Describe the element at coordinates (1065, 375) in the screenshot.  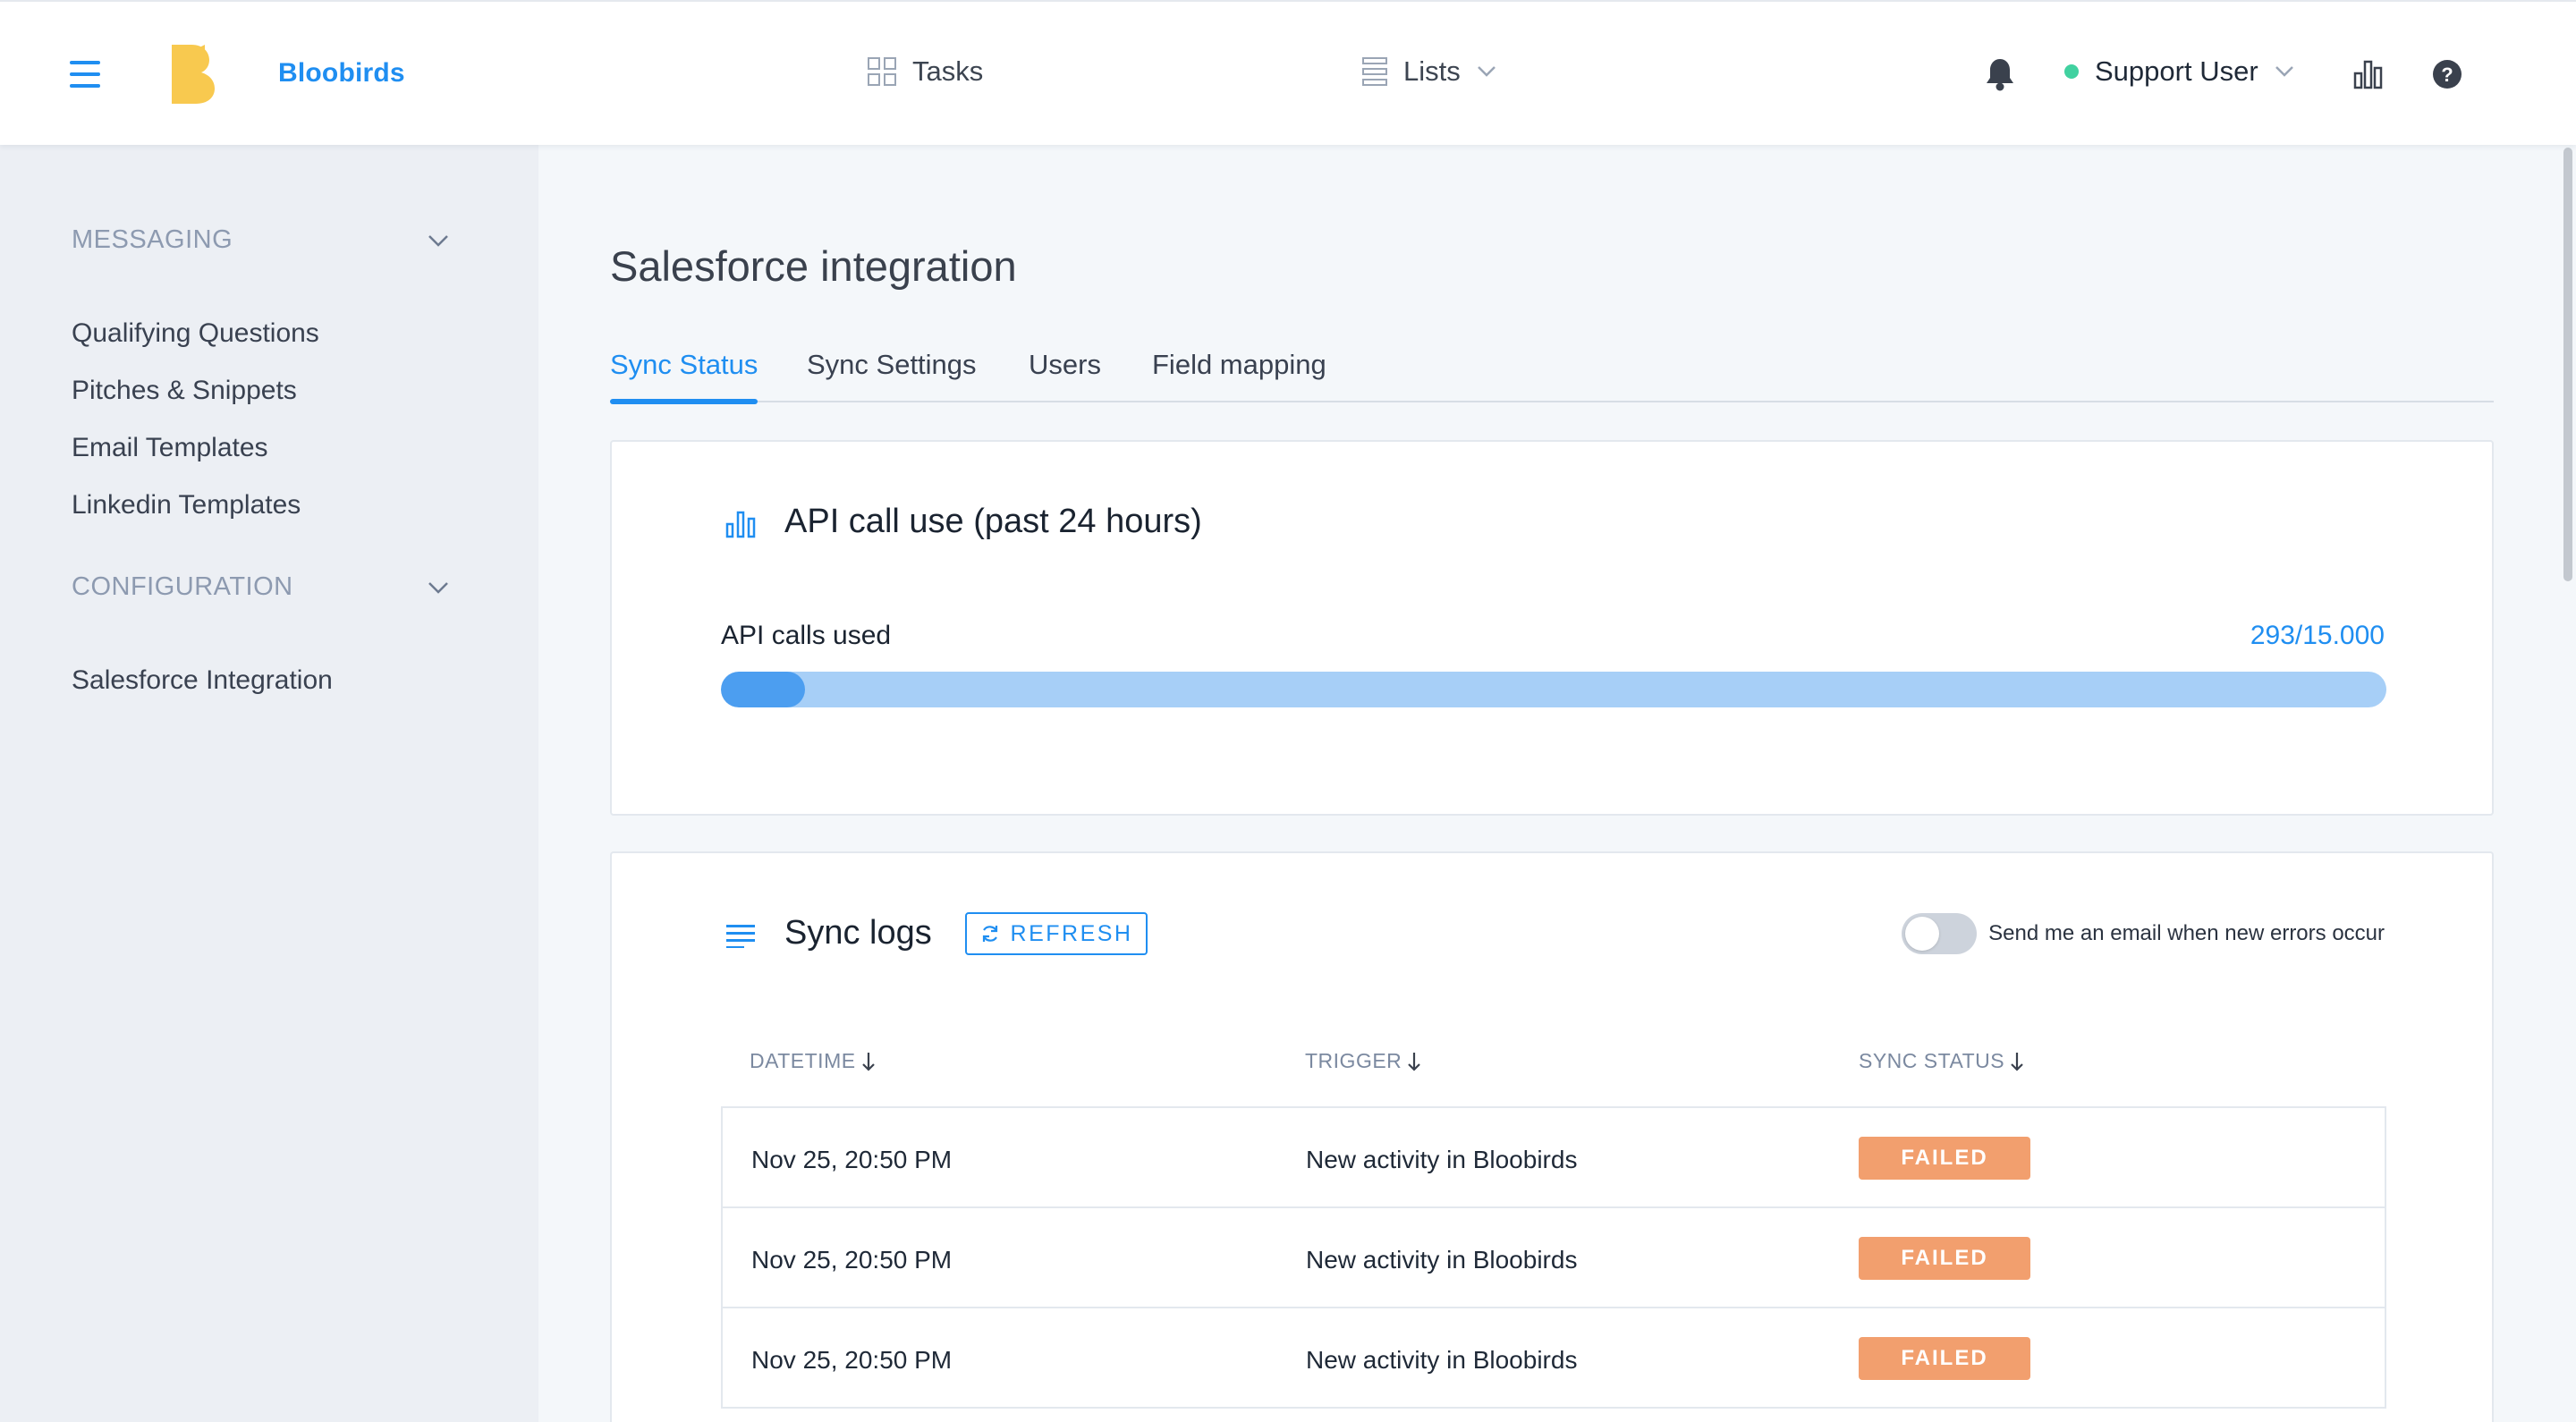
I see `tab-users: Users` at that location.